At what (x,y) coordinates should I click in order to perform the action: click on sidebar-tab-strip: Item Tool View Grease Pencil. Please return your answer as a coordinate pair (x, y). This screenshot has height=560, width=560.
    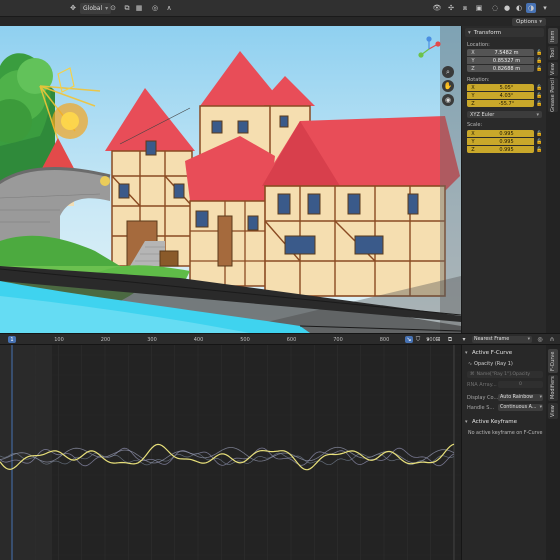
    Looking at the image, I should click on (553, 179).